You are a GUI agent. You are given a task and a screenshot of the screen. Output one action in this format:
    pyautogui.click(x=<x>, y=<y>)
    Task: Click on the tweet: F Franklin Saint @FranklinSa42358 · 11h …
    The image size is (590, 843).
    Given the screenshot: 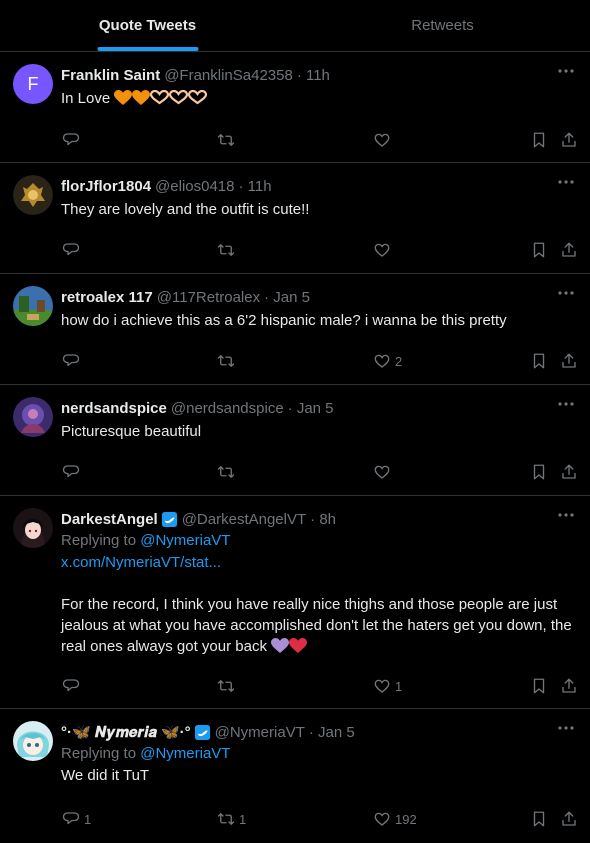 What is the action you would take?
    pyautogui.click(x=295, y=107)
    